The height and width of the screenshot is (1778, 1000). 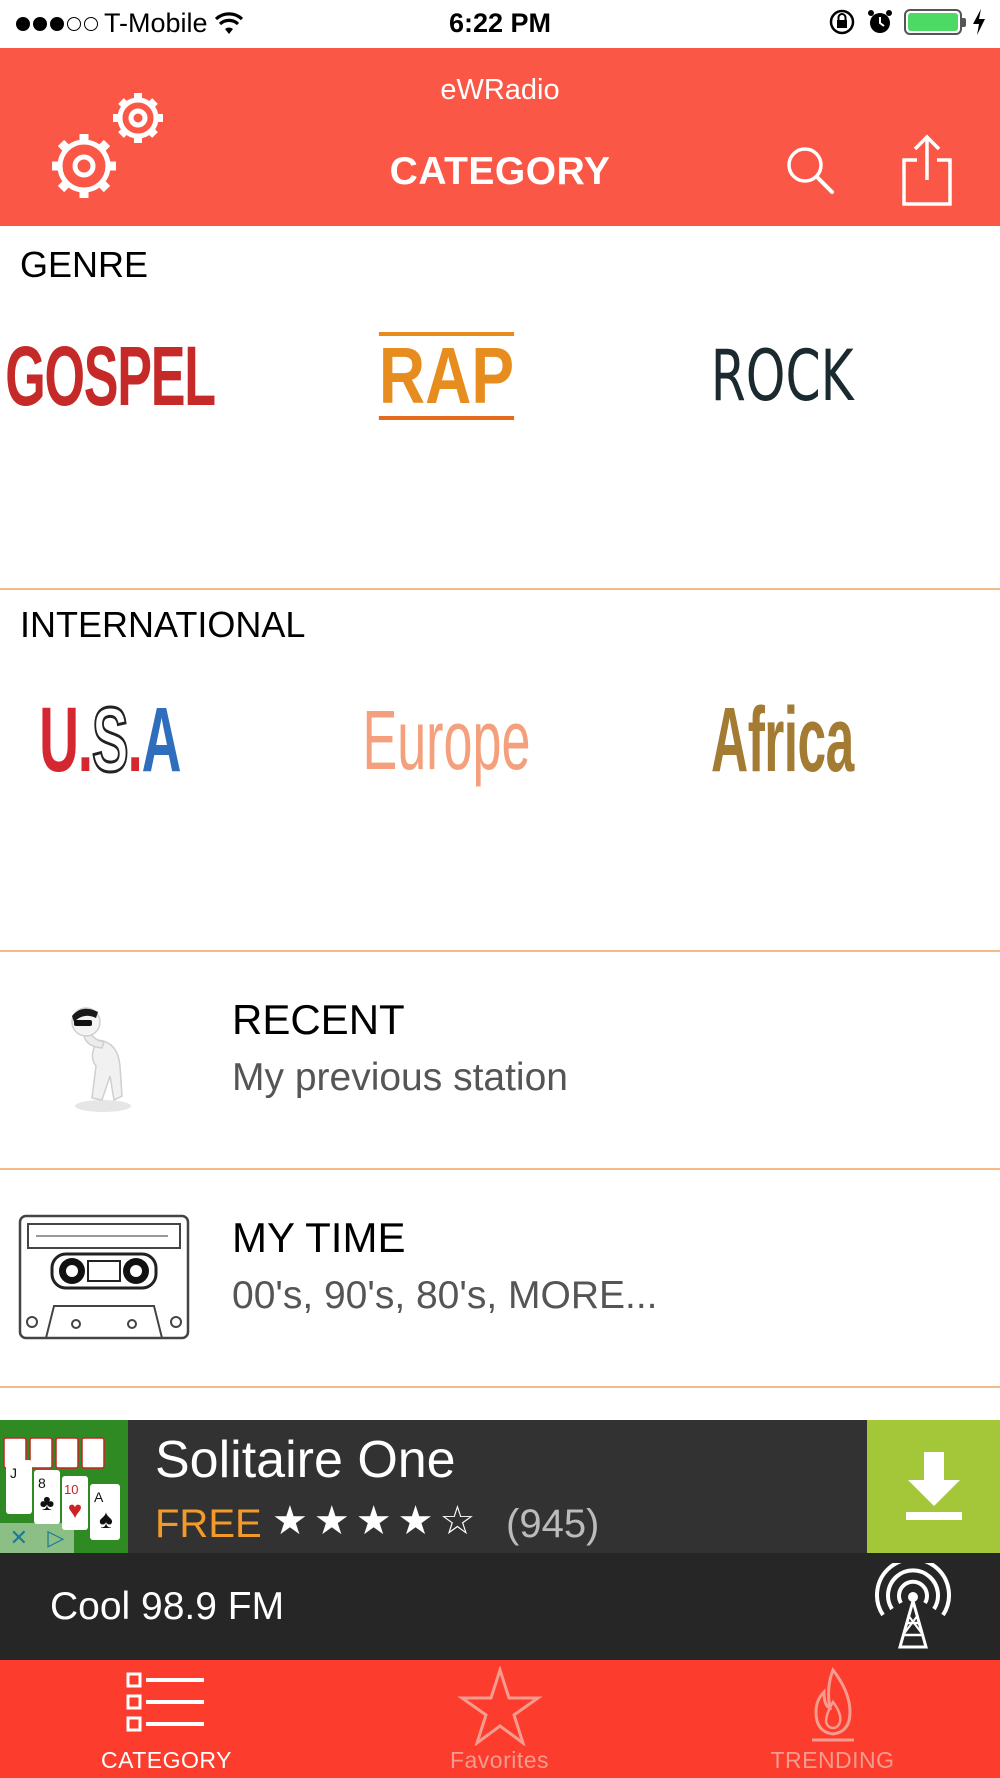 I want to click on svg-text: A, so click(x=99, y=1497).